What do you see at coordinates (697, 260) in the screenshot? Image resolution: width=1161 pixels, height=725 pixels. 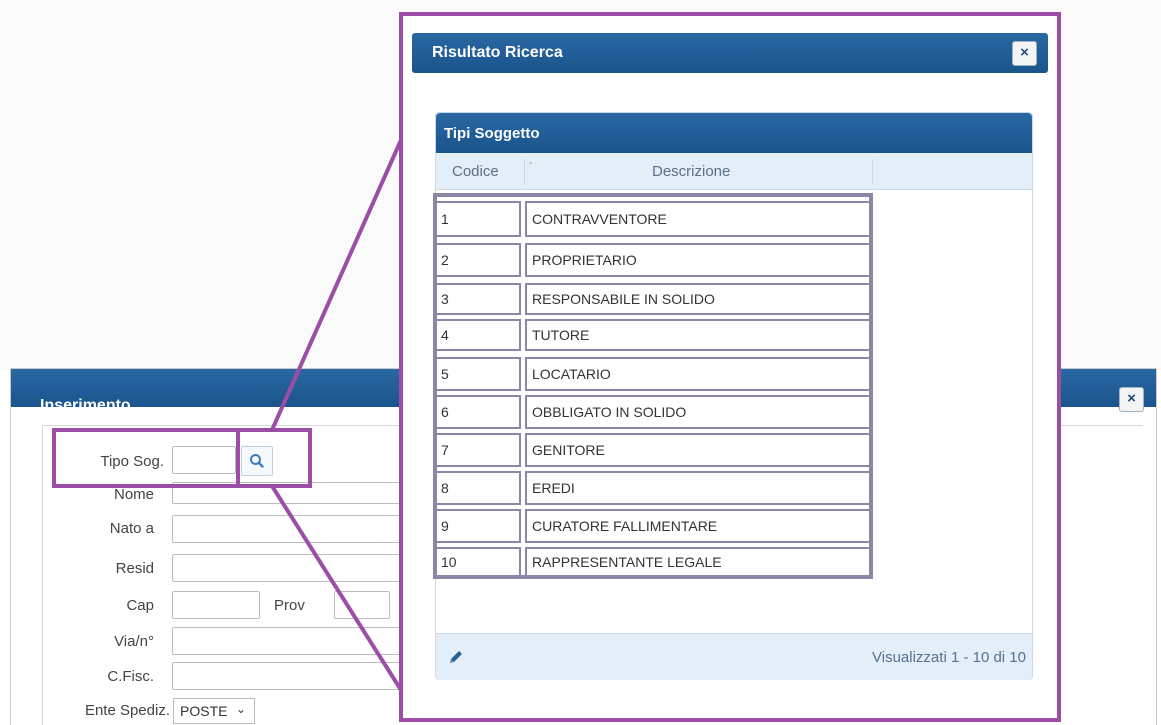 I see `cell-descrizione: PROPRIETARIO` at bounding box center [697, 260].